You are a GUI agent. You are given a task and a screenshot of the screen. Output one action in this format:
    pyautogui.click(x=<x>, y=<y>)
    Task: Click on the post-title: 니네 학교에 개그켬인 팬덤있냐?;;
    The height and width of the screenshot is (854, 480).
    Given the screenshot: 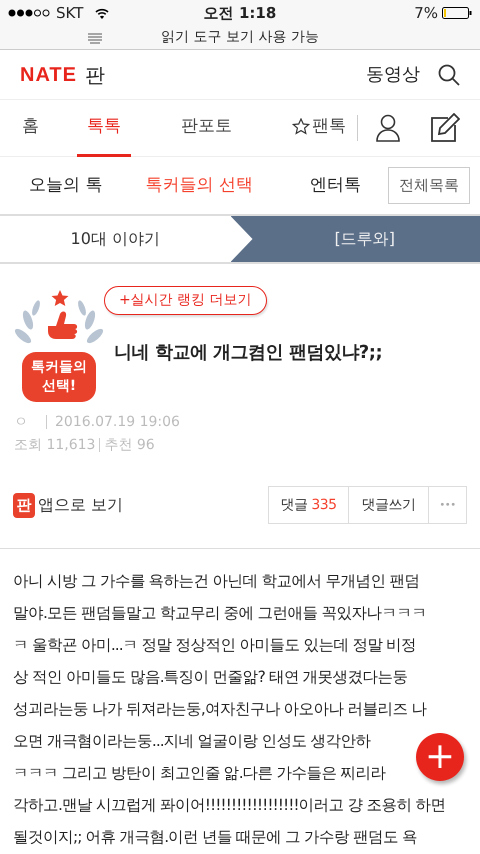 What is the action you would take?
    pyautogui.click(x=248, y=353)
    